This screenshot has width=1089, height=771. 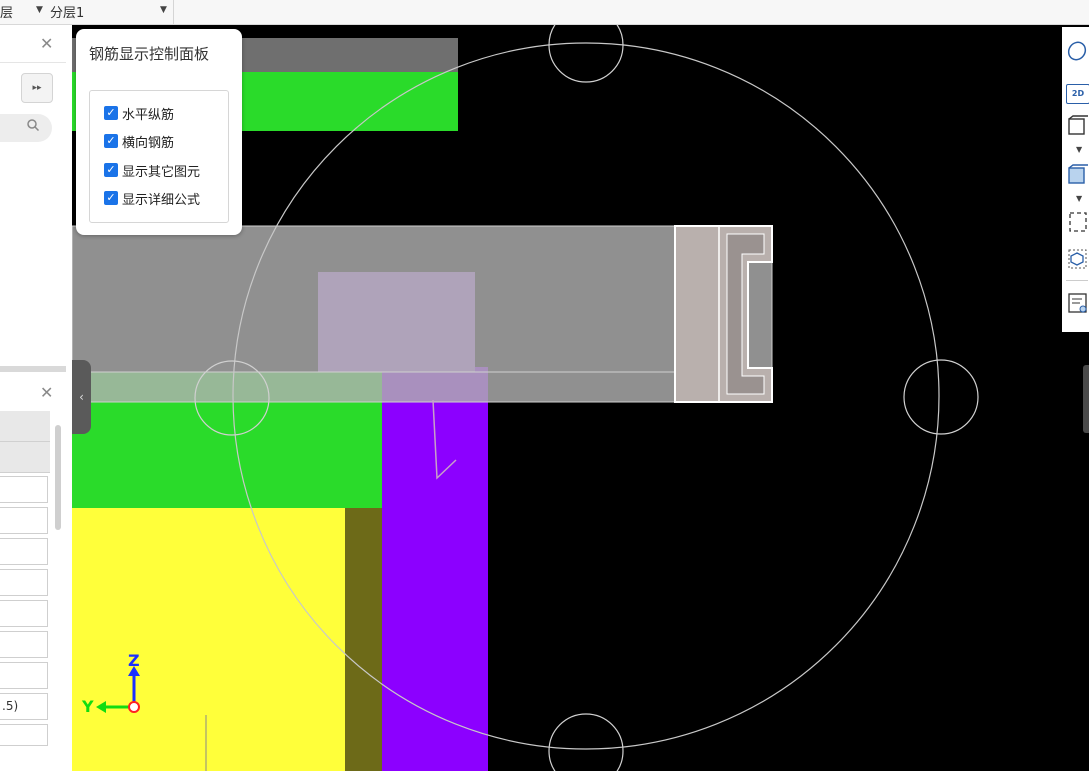 I want to click on cube-filled-icon, so click(x=1077, y=173).